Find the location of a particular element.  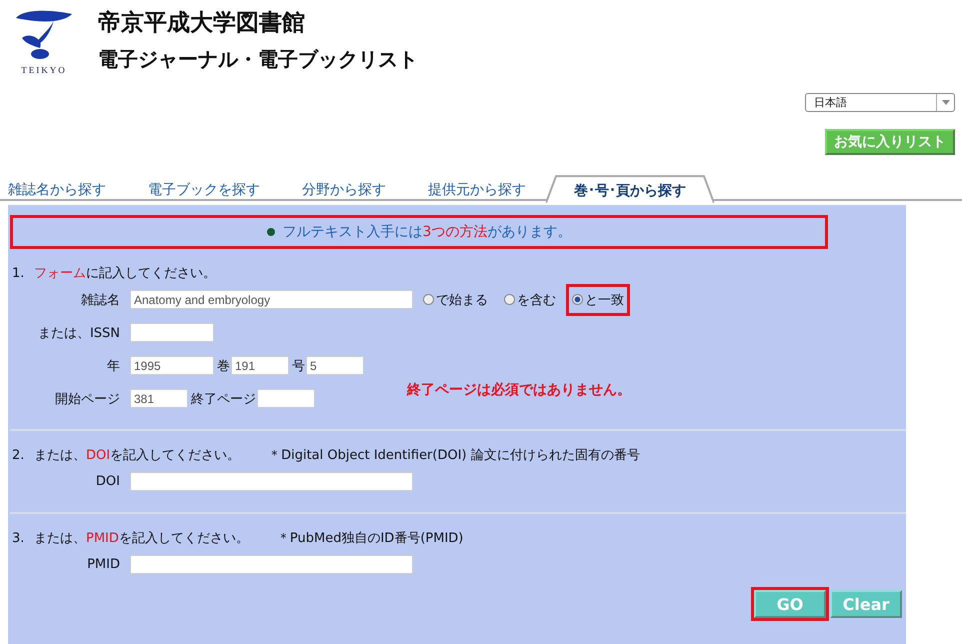

end-page-note: 終了ページは必須ではありません。 is located at coordinates (519, 389).